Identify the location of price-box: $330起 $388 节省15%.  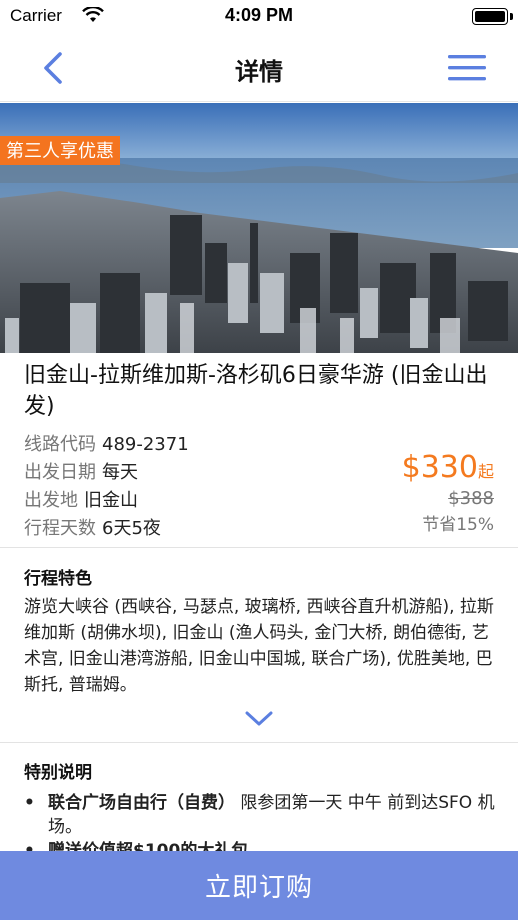
(429, 494).